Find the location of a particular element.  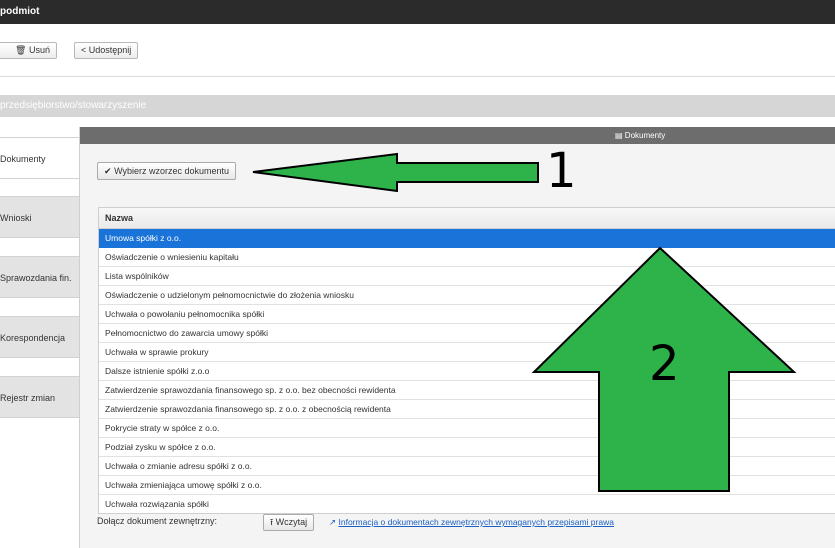

annotation-label-2: 2 is located at coordinates (664, 364).